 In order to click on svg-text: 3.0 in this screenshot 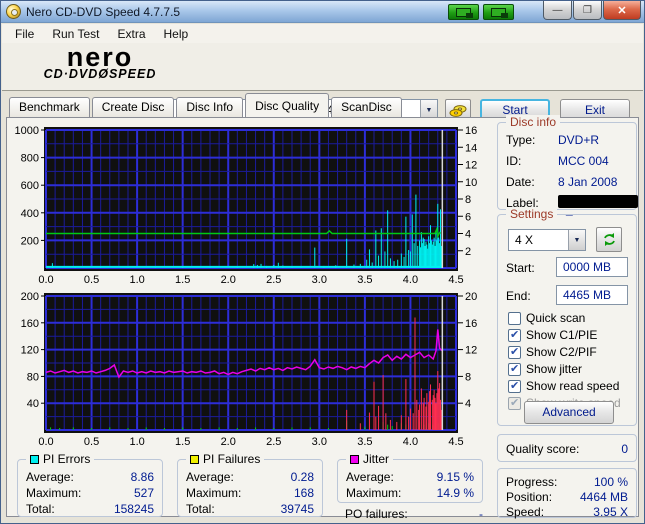, I will do `click(319, 280)`.